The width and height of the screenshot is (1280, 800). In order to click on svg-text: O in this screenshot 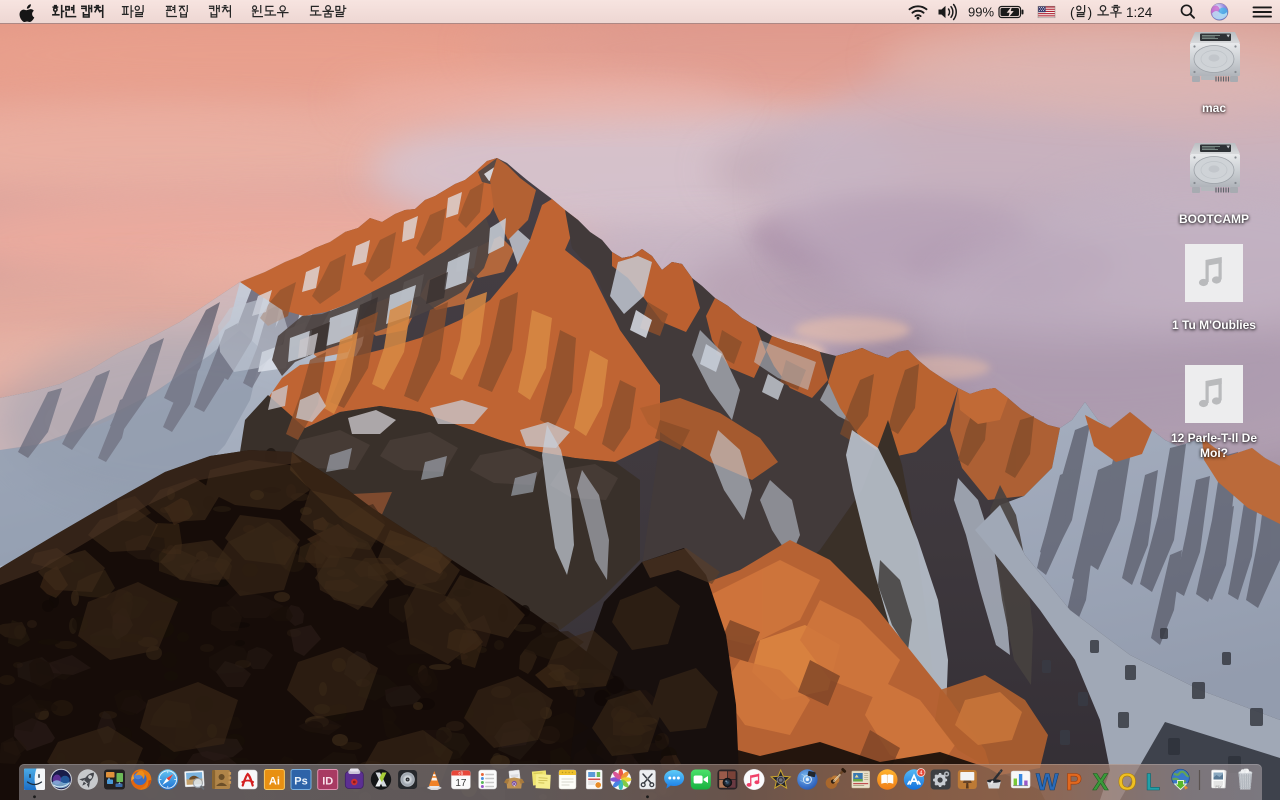, I will do `click(1127, 782)`.